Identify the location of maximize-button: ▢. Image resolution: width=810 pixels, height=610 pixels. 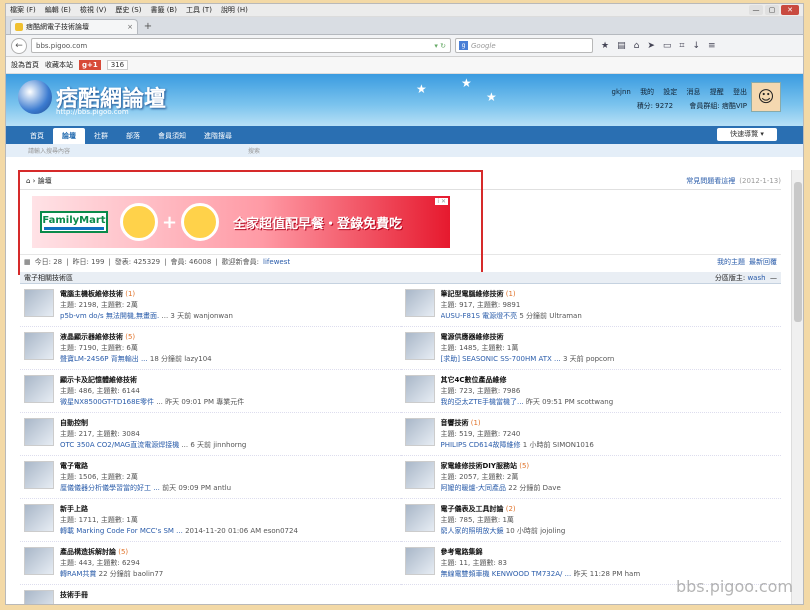
(772, 10).